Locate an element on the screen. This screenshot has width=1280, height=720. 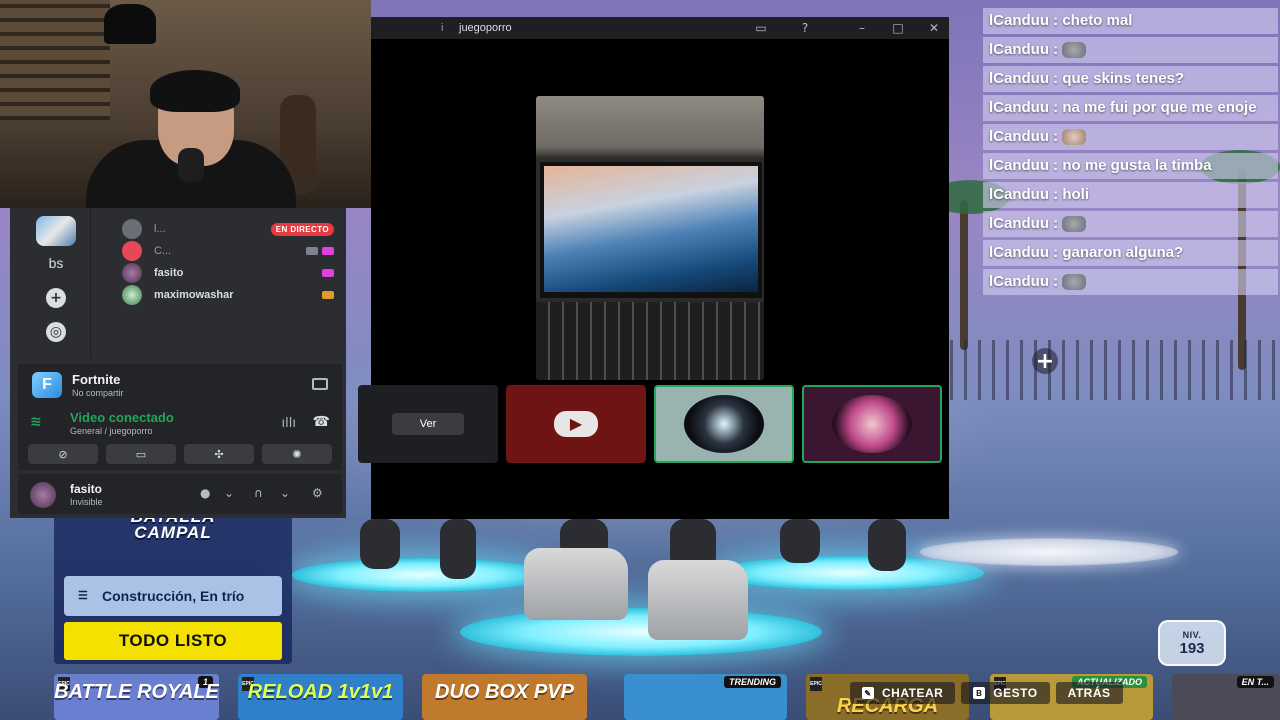
ready-button: TODO LISTO is located at coordinates (173, 641).